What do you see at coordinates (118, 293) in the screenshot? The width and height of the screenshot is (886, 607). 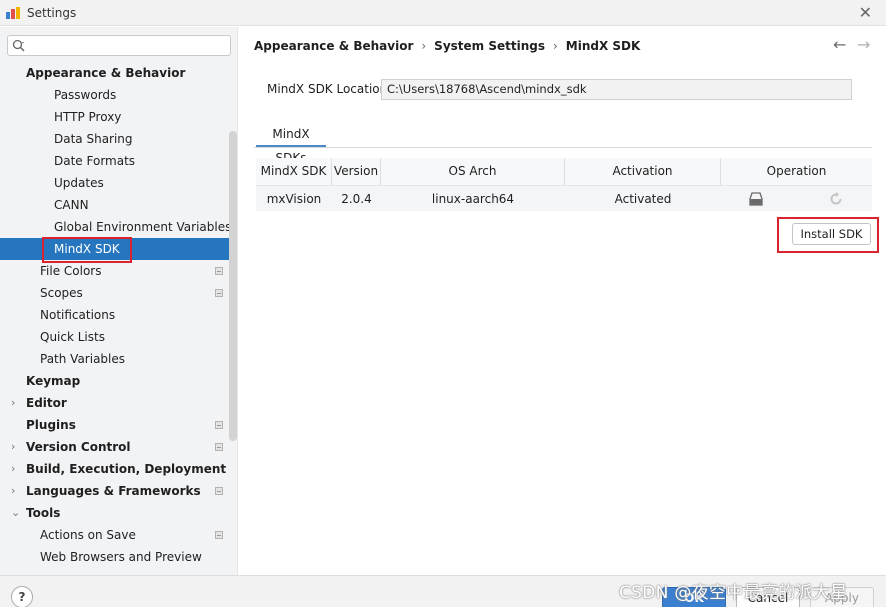 I see `sidebar-item-scopes: Scopes` at bounding box center [118, 293].